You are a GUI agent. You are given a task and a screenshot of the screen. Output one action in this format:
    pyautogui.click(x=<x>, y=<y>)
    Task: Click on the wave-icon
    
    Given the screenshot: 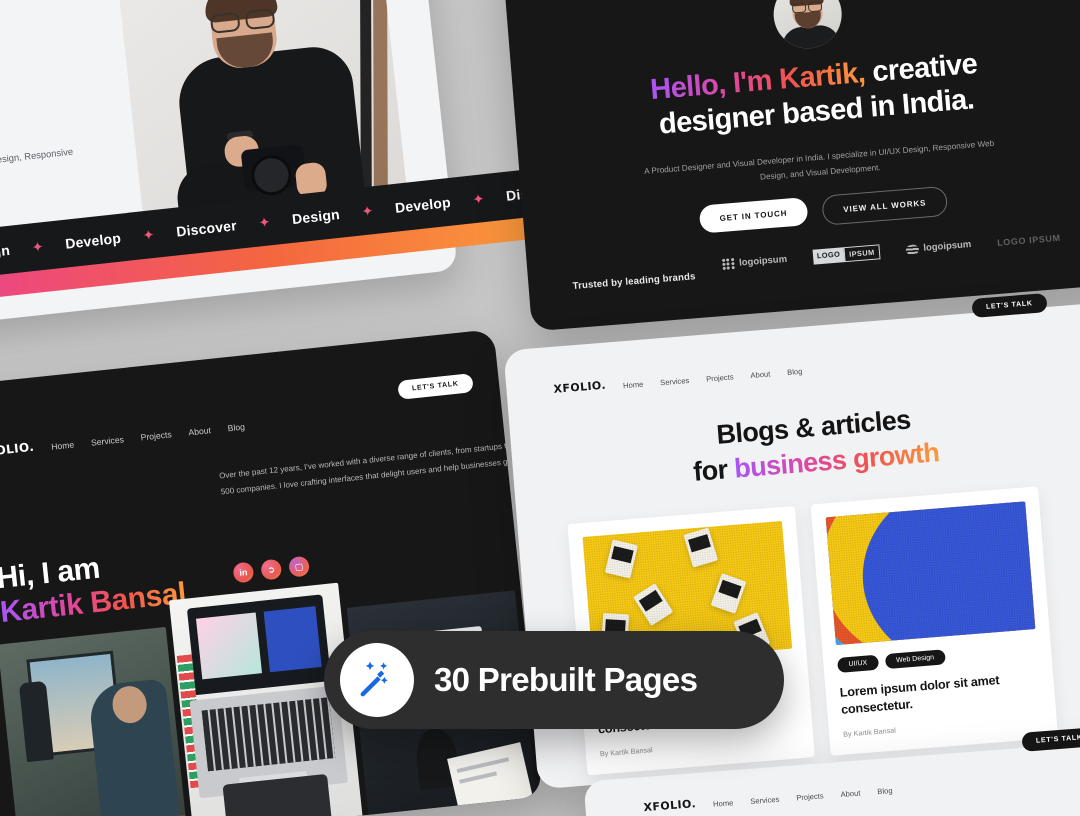 What is the action you would take?
    pyautogui.click(x=912, y=249)
    